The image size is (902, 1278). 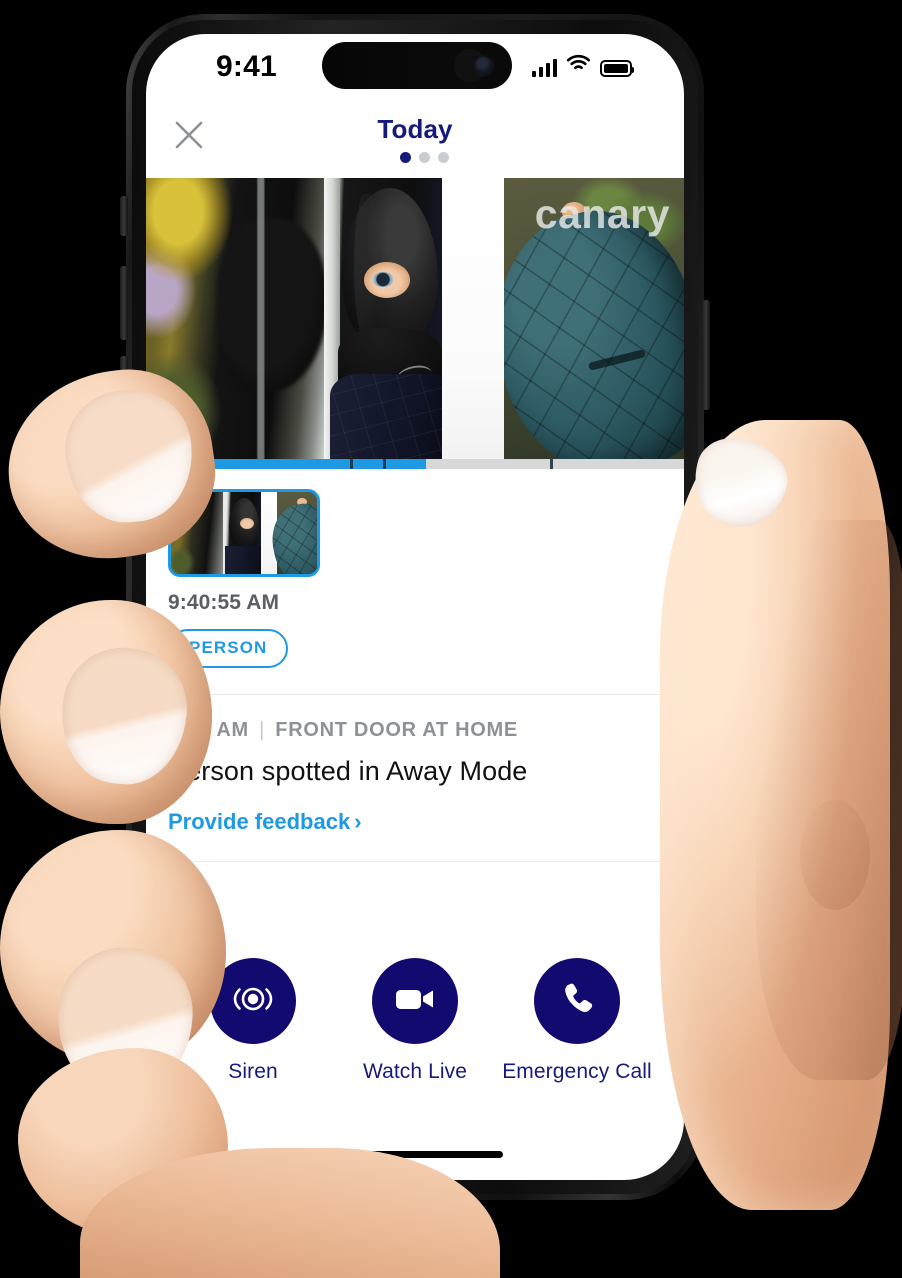 I want to click on status-badge-person: PERSON, so click(x=228, y=648).